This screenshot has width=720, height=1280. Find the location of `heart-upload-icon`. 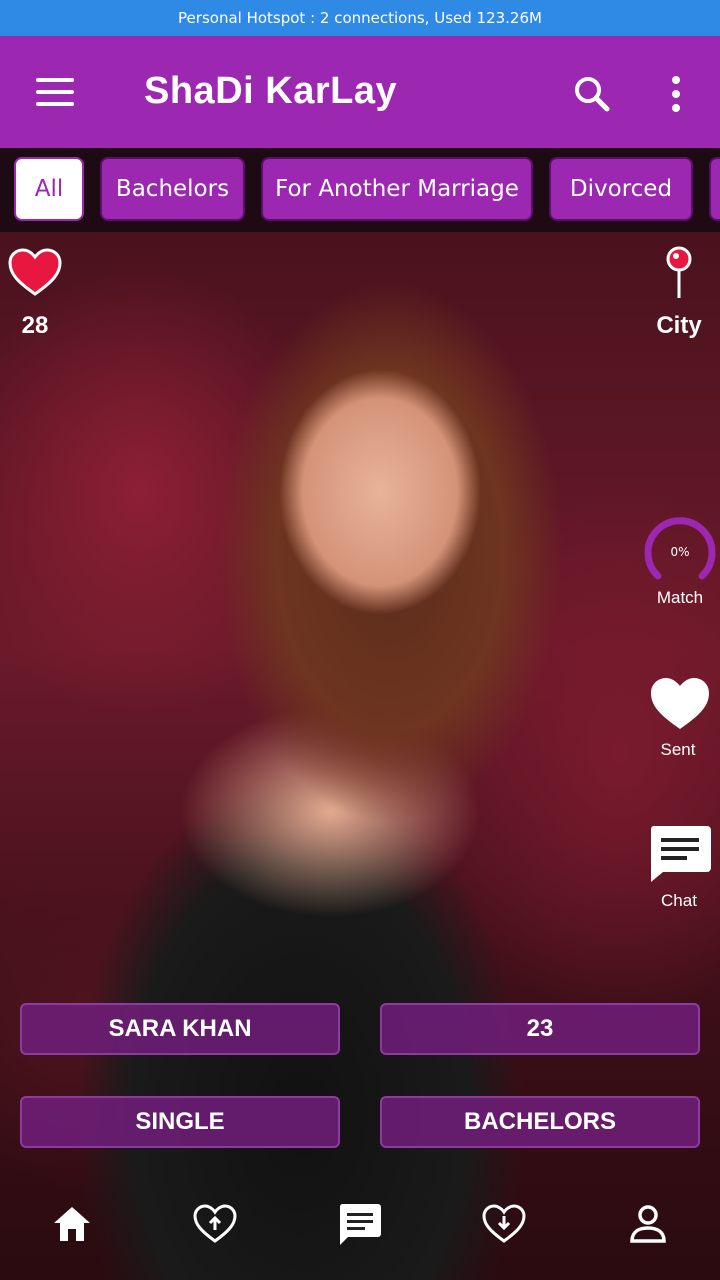

heart-upload-icon is located at coordinates (215, 1223).